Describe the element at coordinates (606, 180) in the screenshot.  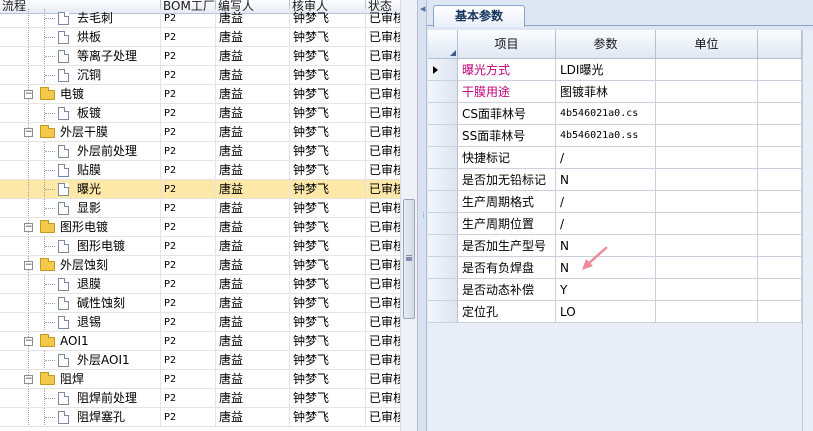
I see `parameter-value-cell: N` at that location.